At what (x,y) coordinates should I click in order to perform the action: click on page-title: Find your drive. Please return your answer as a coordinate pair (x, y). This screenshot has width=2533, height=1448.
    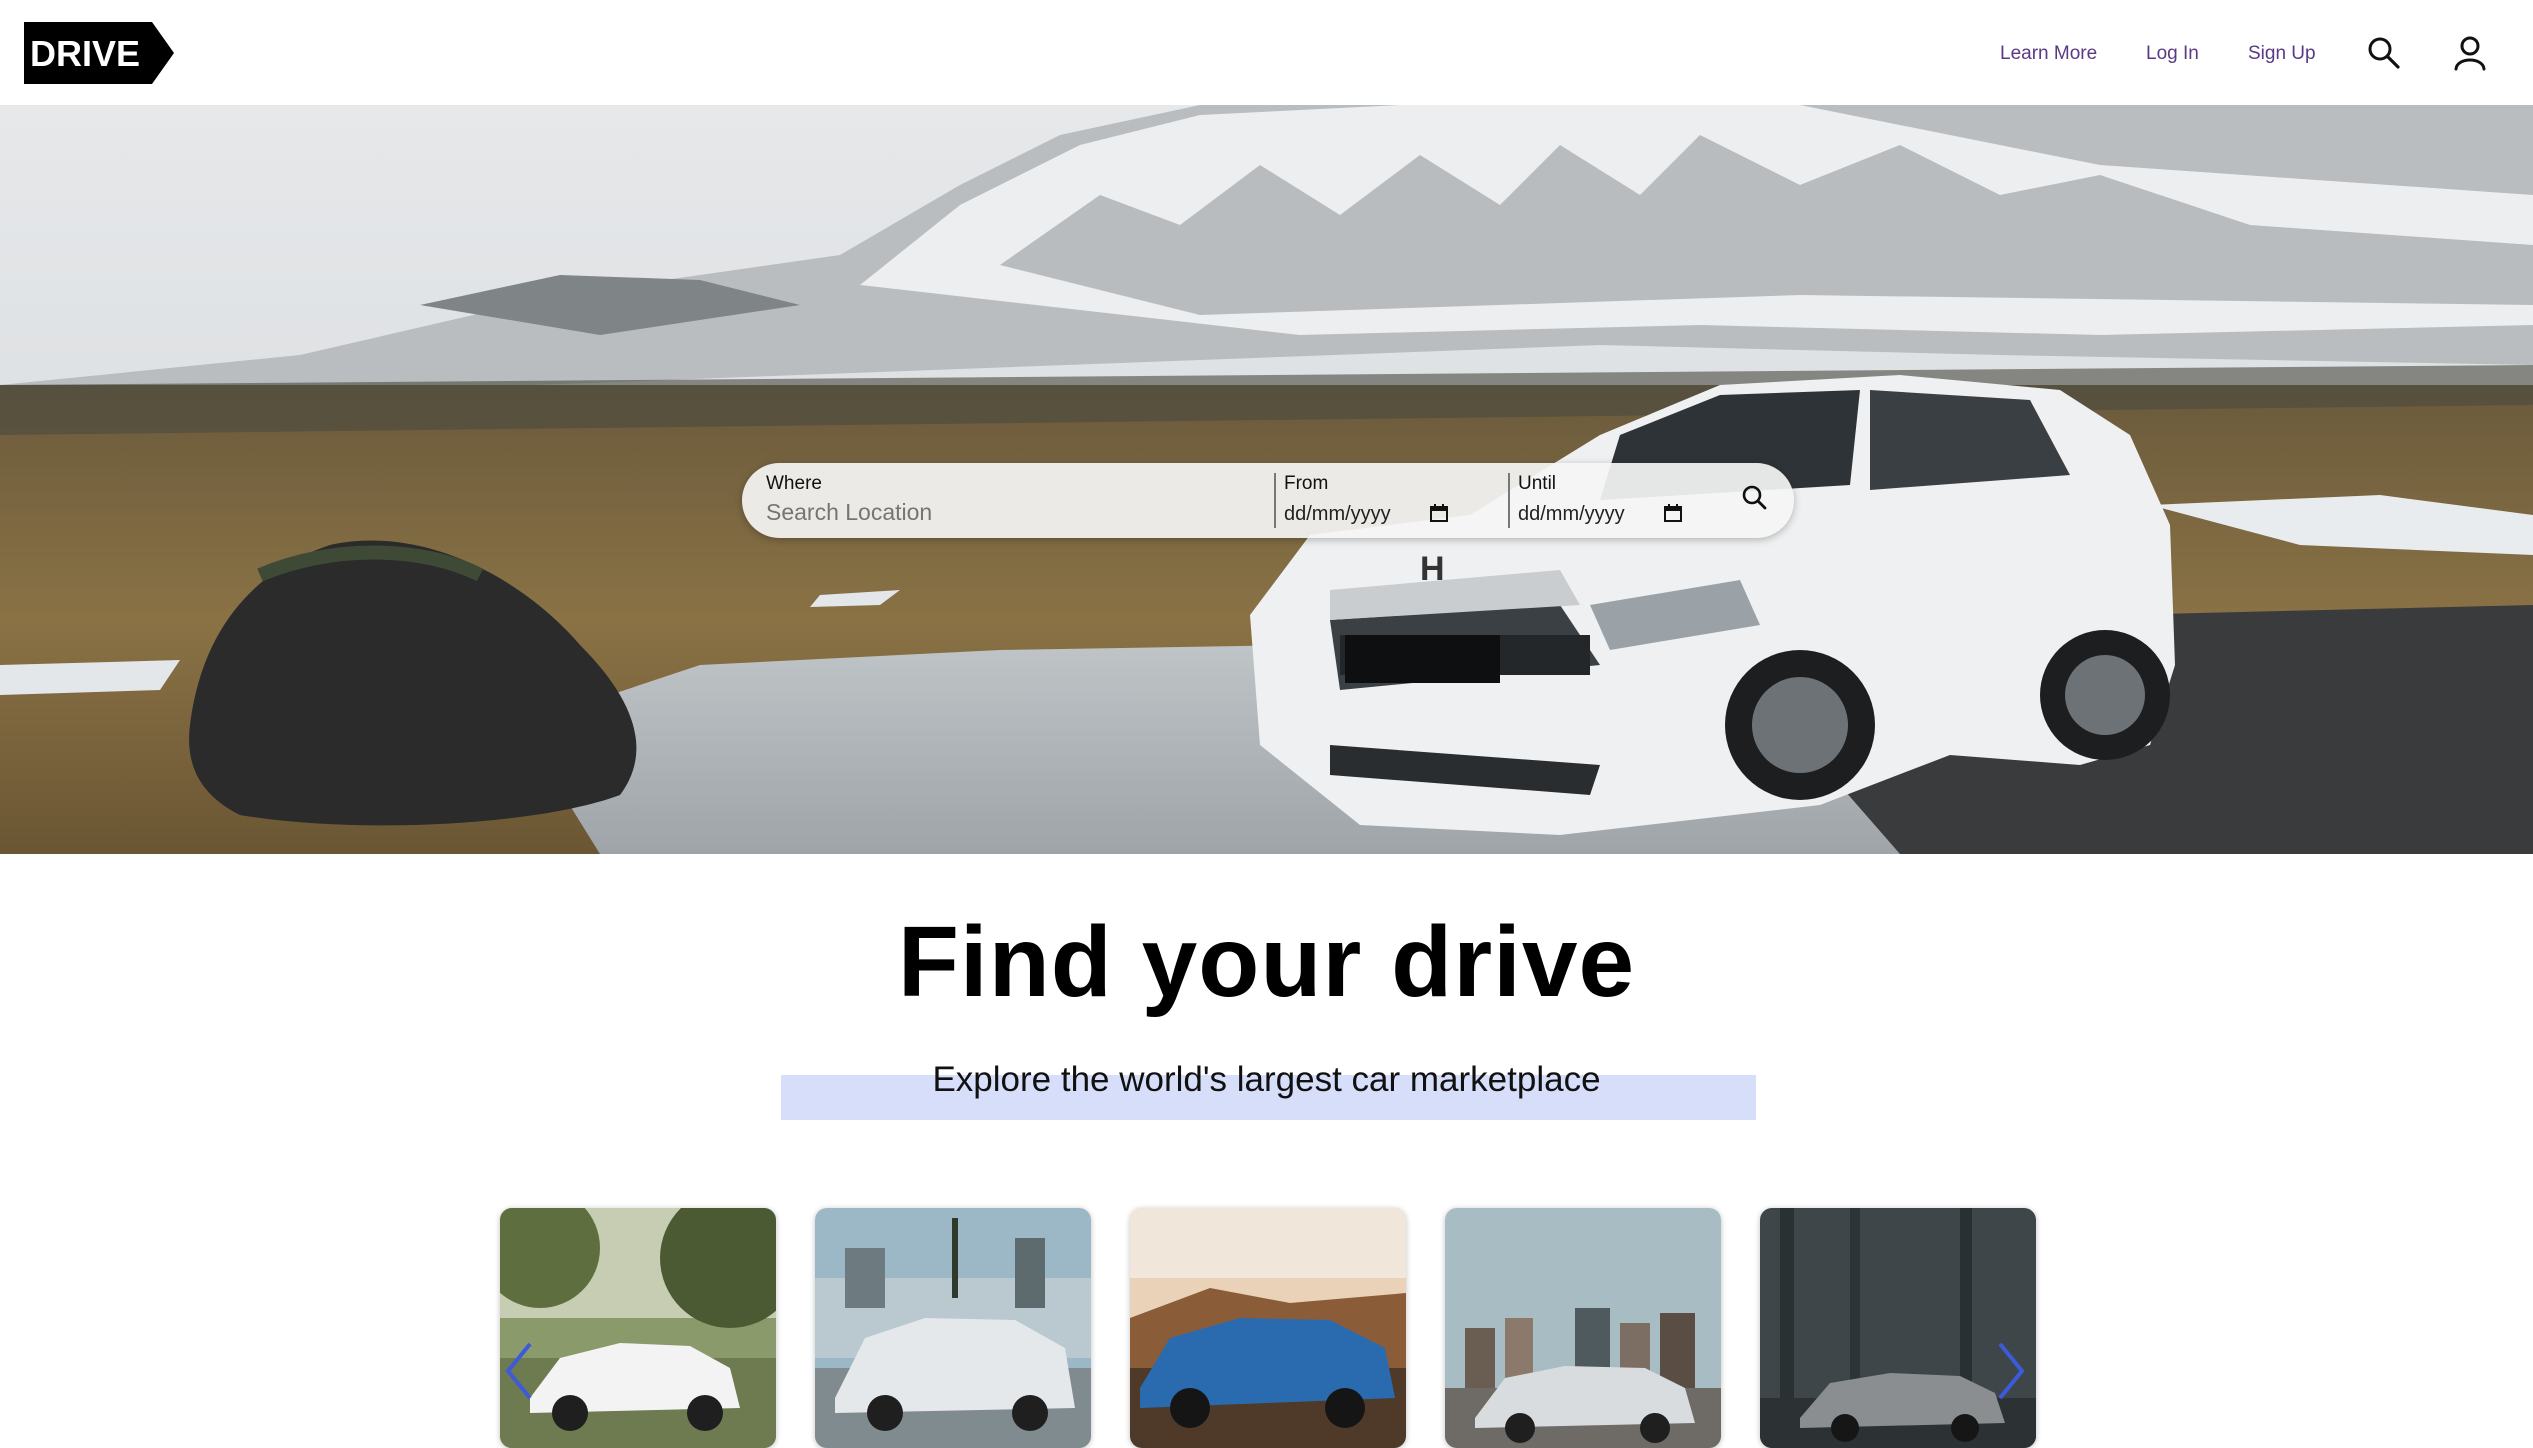
    Looking at the image, I should click on (1266, 962).